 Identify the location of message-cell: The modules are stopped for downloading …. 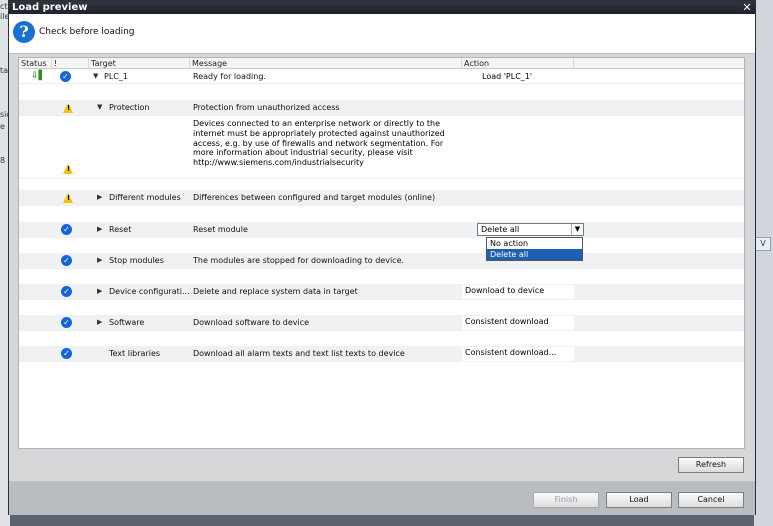
(299, 260).